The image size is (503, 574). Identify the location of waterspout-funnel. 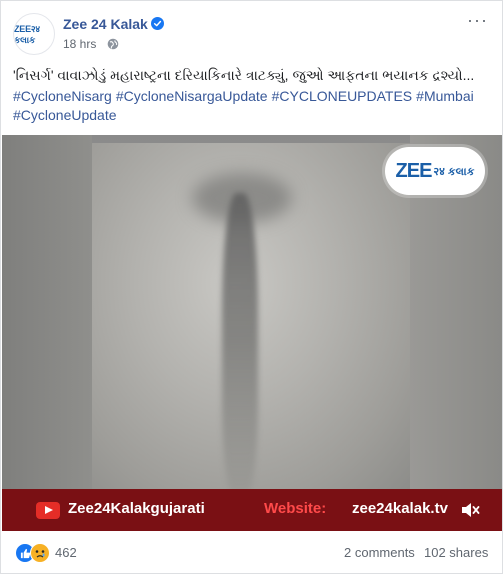
(240, 343).